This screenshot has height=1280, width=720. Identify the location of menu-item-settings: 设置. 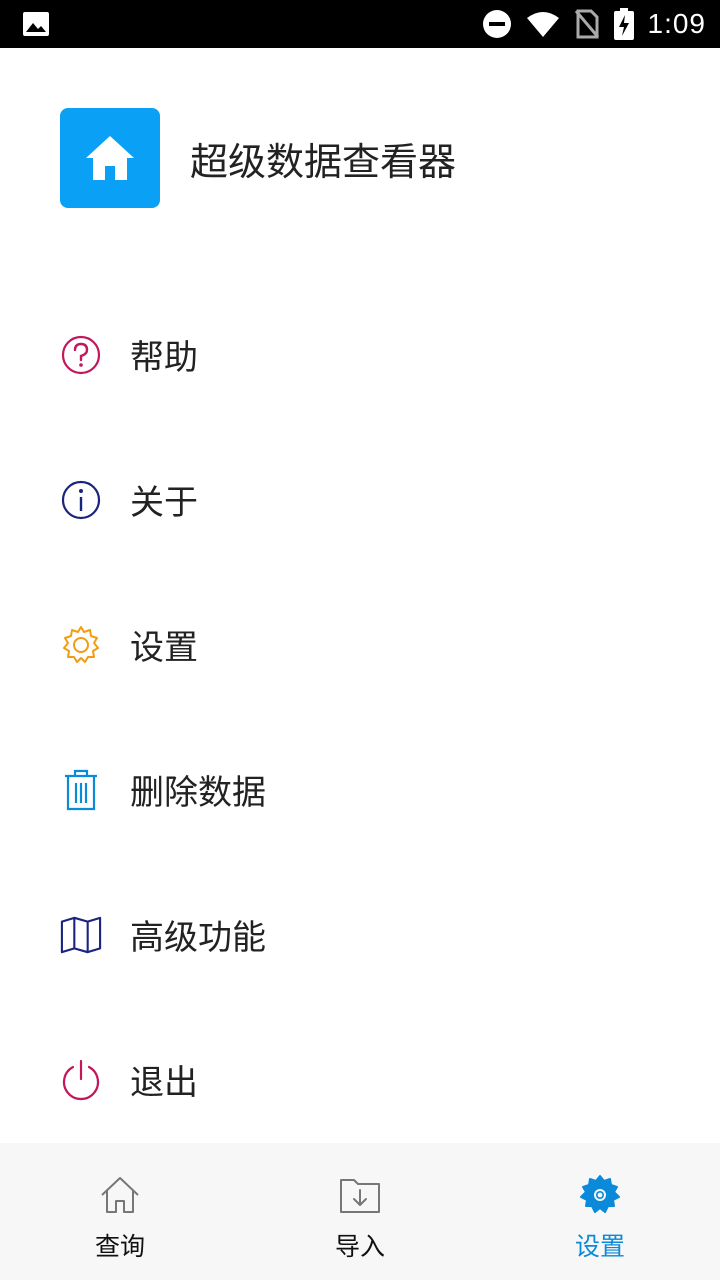
(360, 644).